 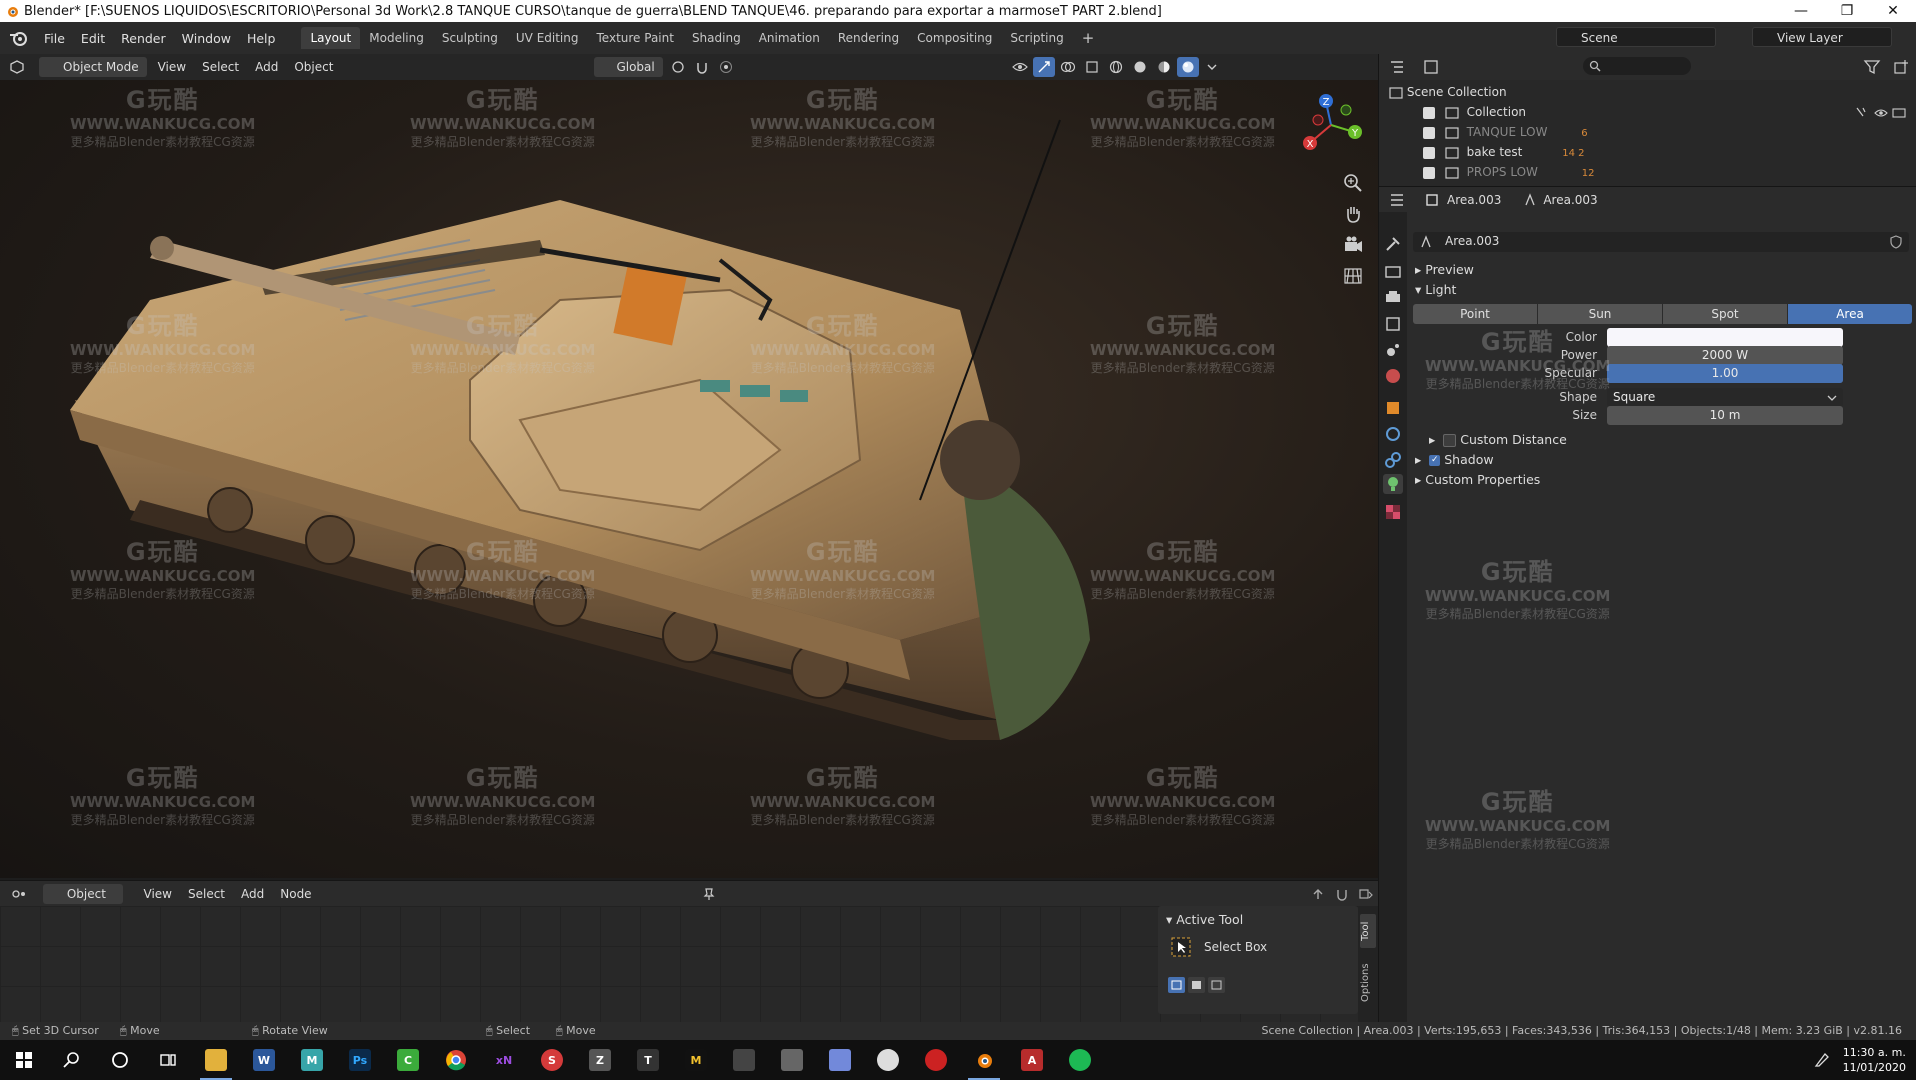 I want to click on outliner-search-input, so click(x=1637, y=66).